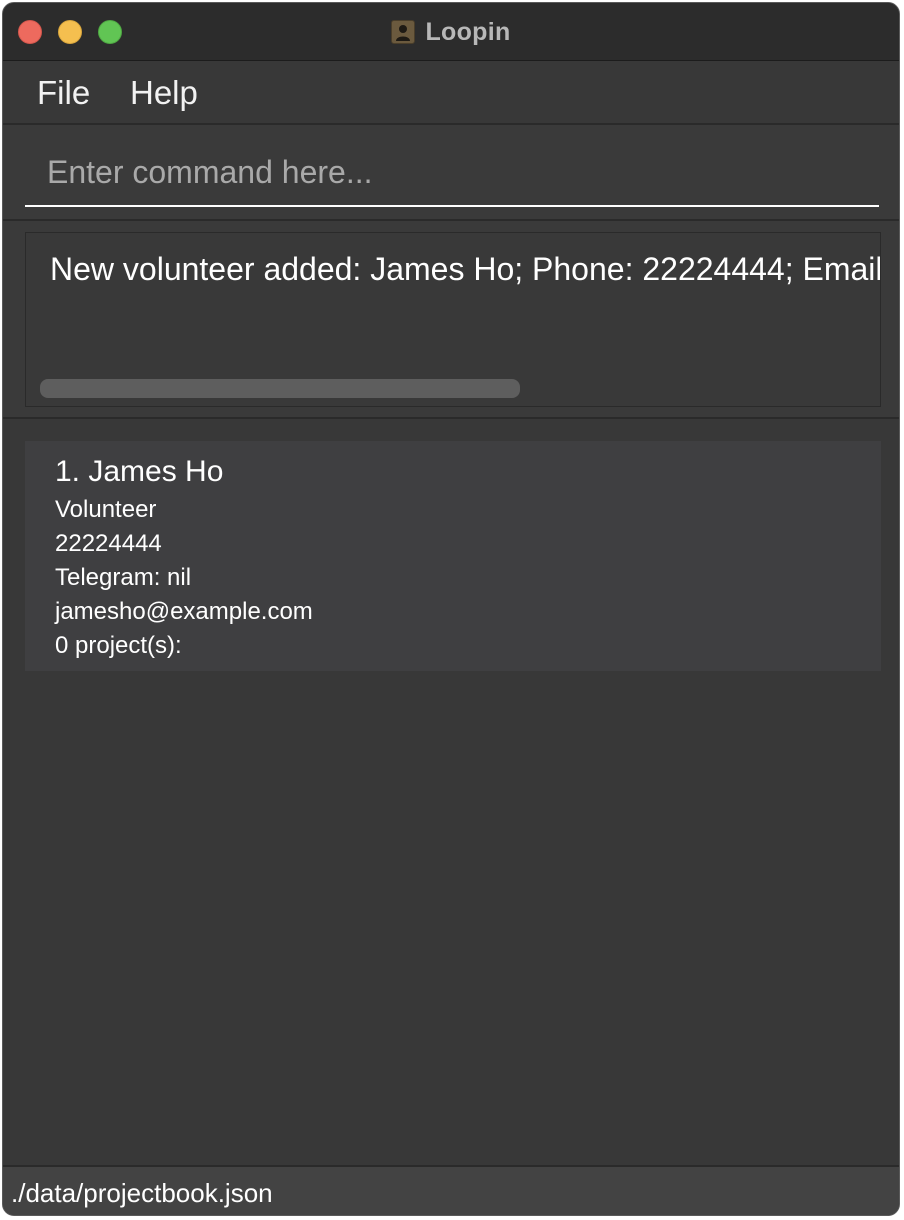 The image size is (904, 1220). I want to click on window-title-group: Loopin, so click(451, 32).